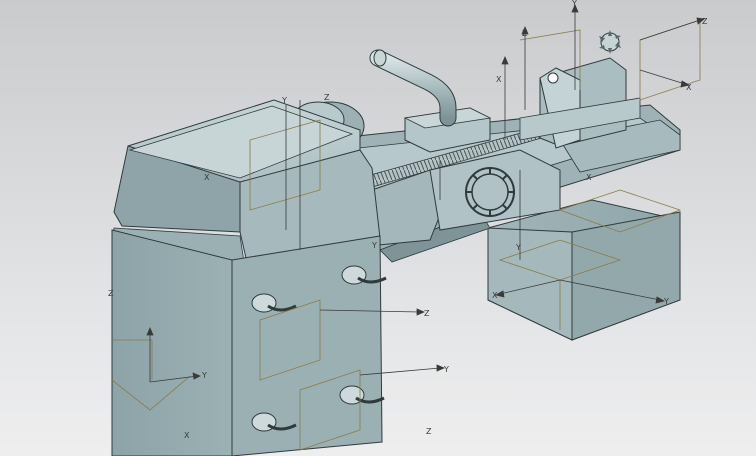 The height and width of the screenshot is (456, 756). I want to click on gear-icon, so click(610, 42).